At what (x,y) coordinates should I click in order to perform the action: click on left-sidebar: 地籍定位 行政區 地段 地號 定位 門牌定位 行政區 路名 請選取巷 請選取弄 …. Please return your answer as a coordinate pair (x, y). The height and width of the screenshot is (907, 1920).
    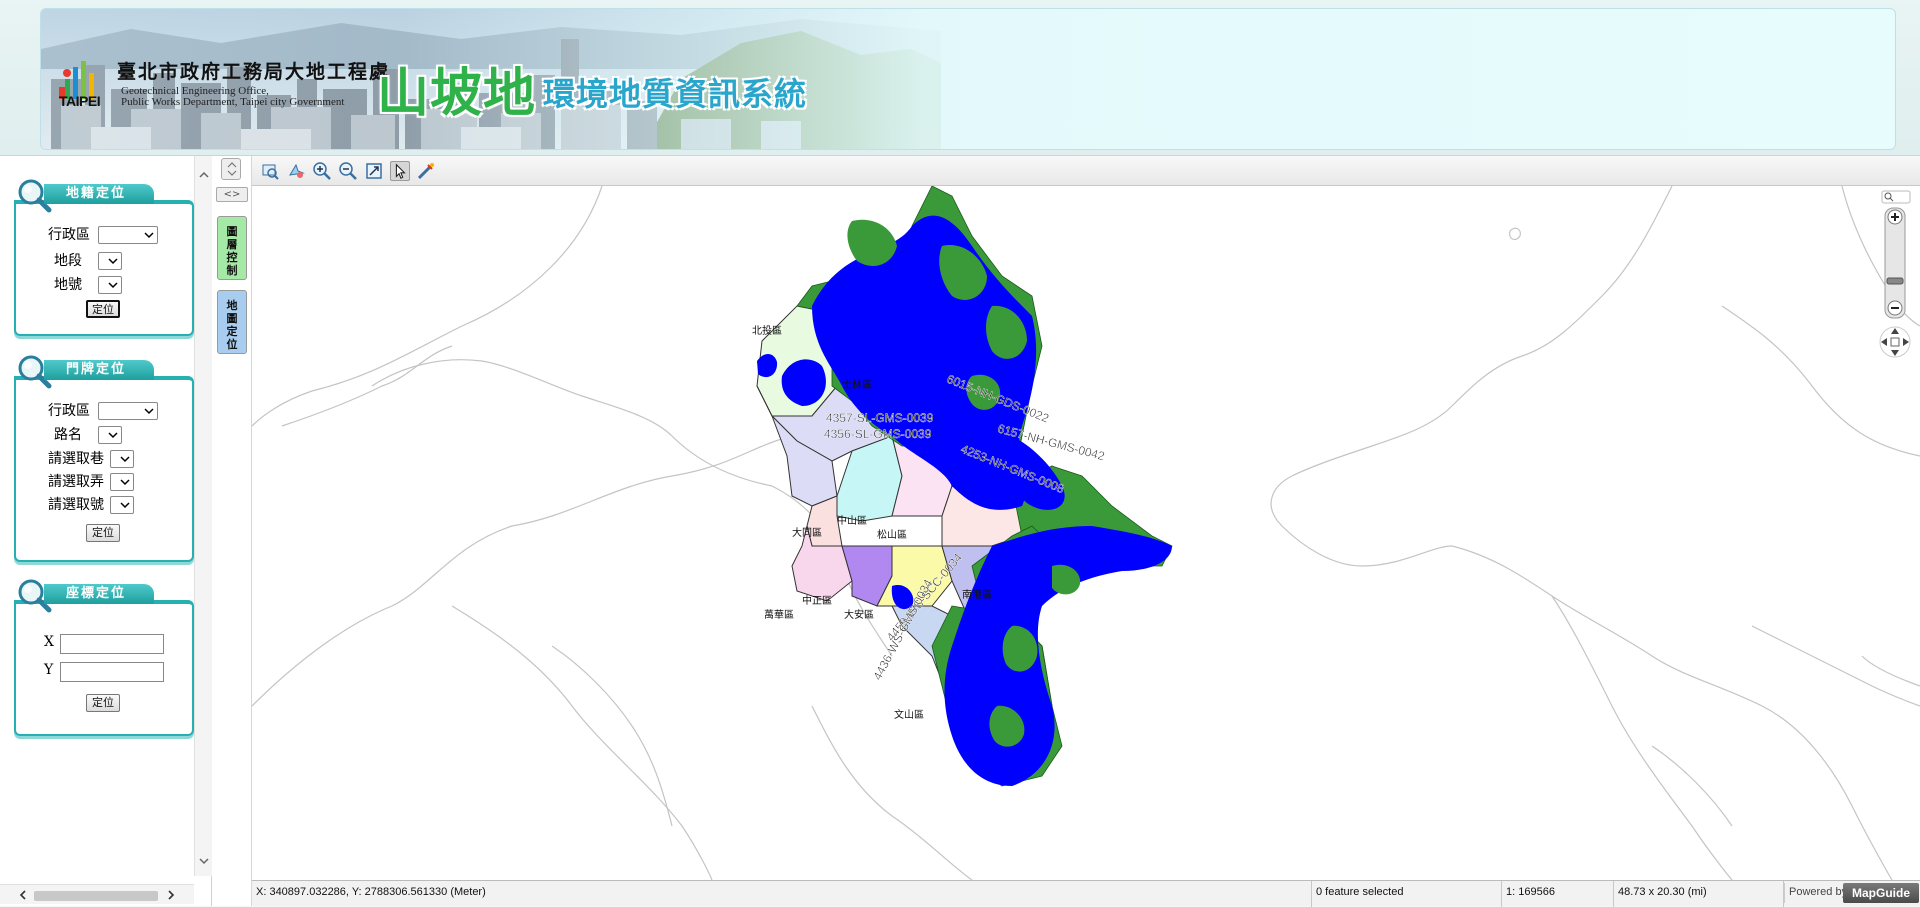
    Looking at the image, I should click on (106, 531).